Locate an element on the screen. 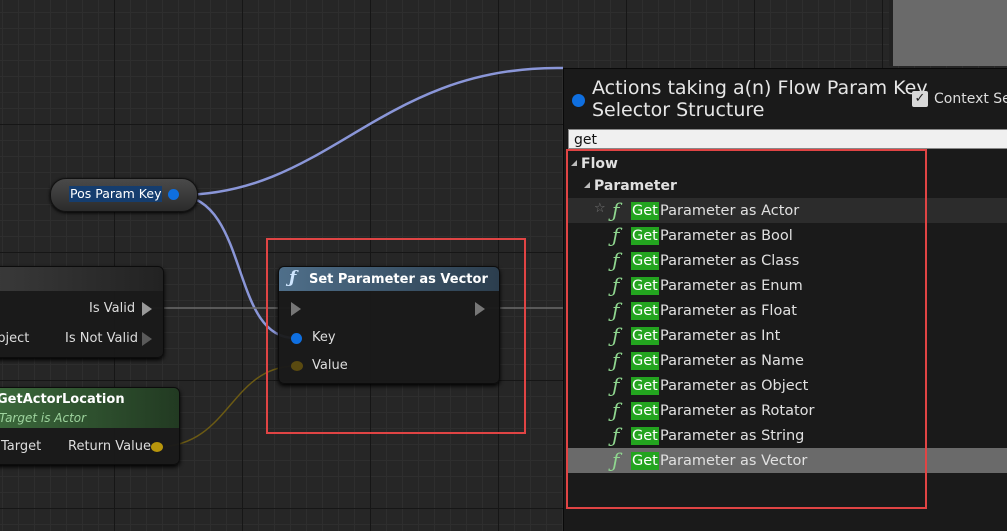 The width and height of the screenshot is (1007, 531). search-input: get is located at coordinates (787, 139).